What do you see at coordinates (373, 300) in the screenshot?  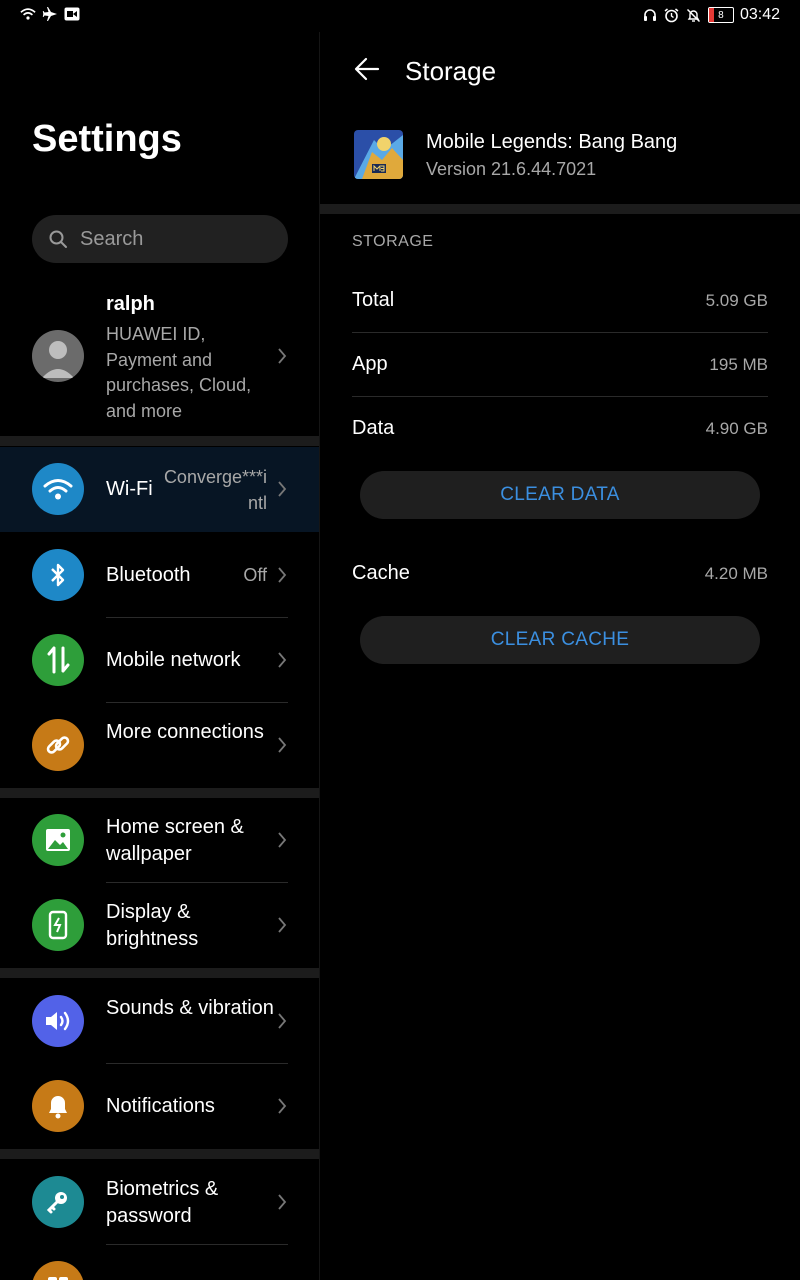 I see `storage-row-label: Total` at bounding box center [373, 300].